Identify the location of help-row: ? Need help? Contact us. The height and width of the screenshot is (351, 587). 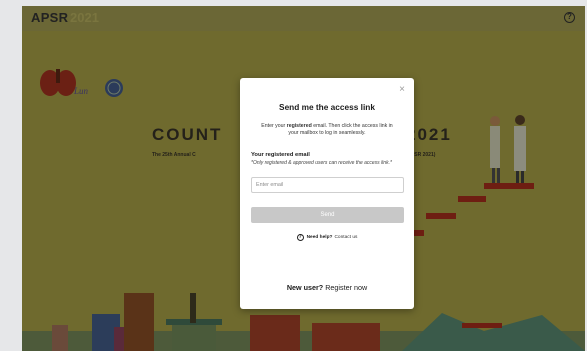
(327, 237).